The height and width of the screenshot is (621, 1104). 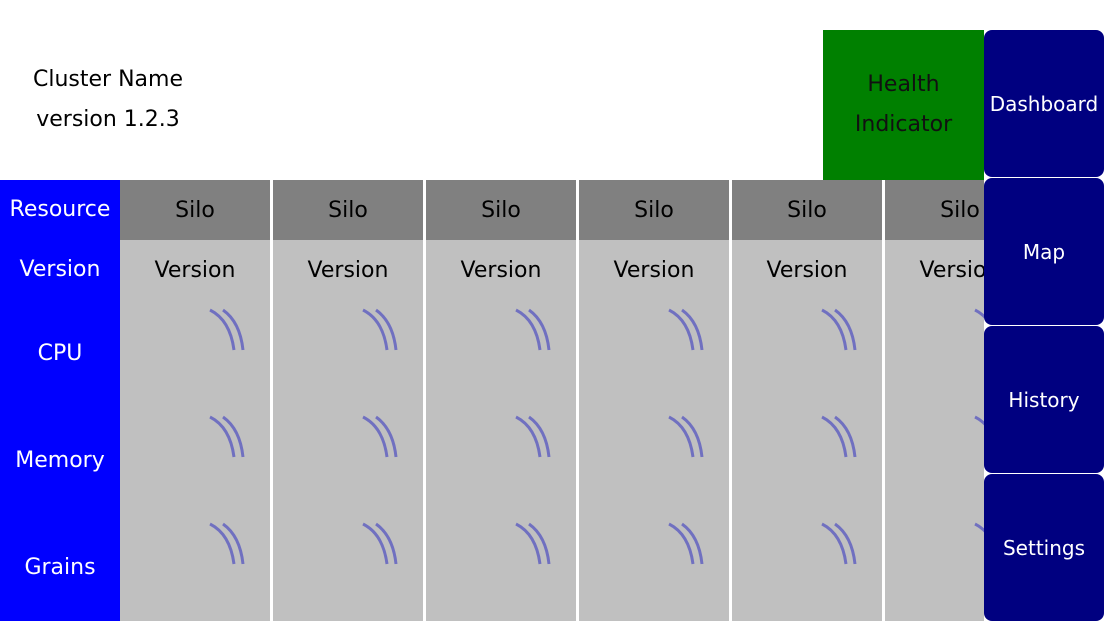 I want to click on row-label-version: Version, so click(x=60, y=269).